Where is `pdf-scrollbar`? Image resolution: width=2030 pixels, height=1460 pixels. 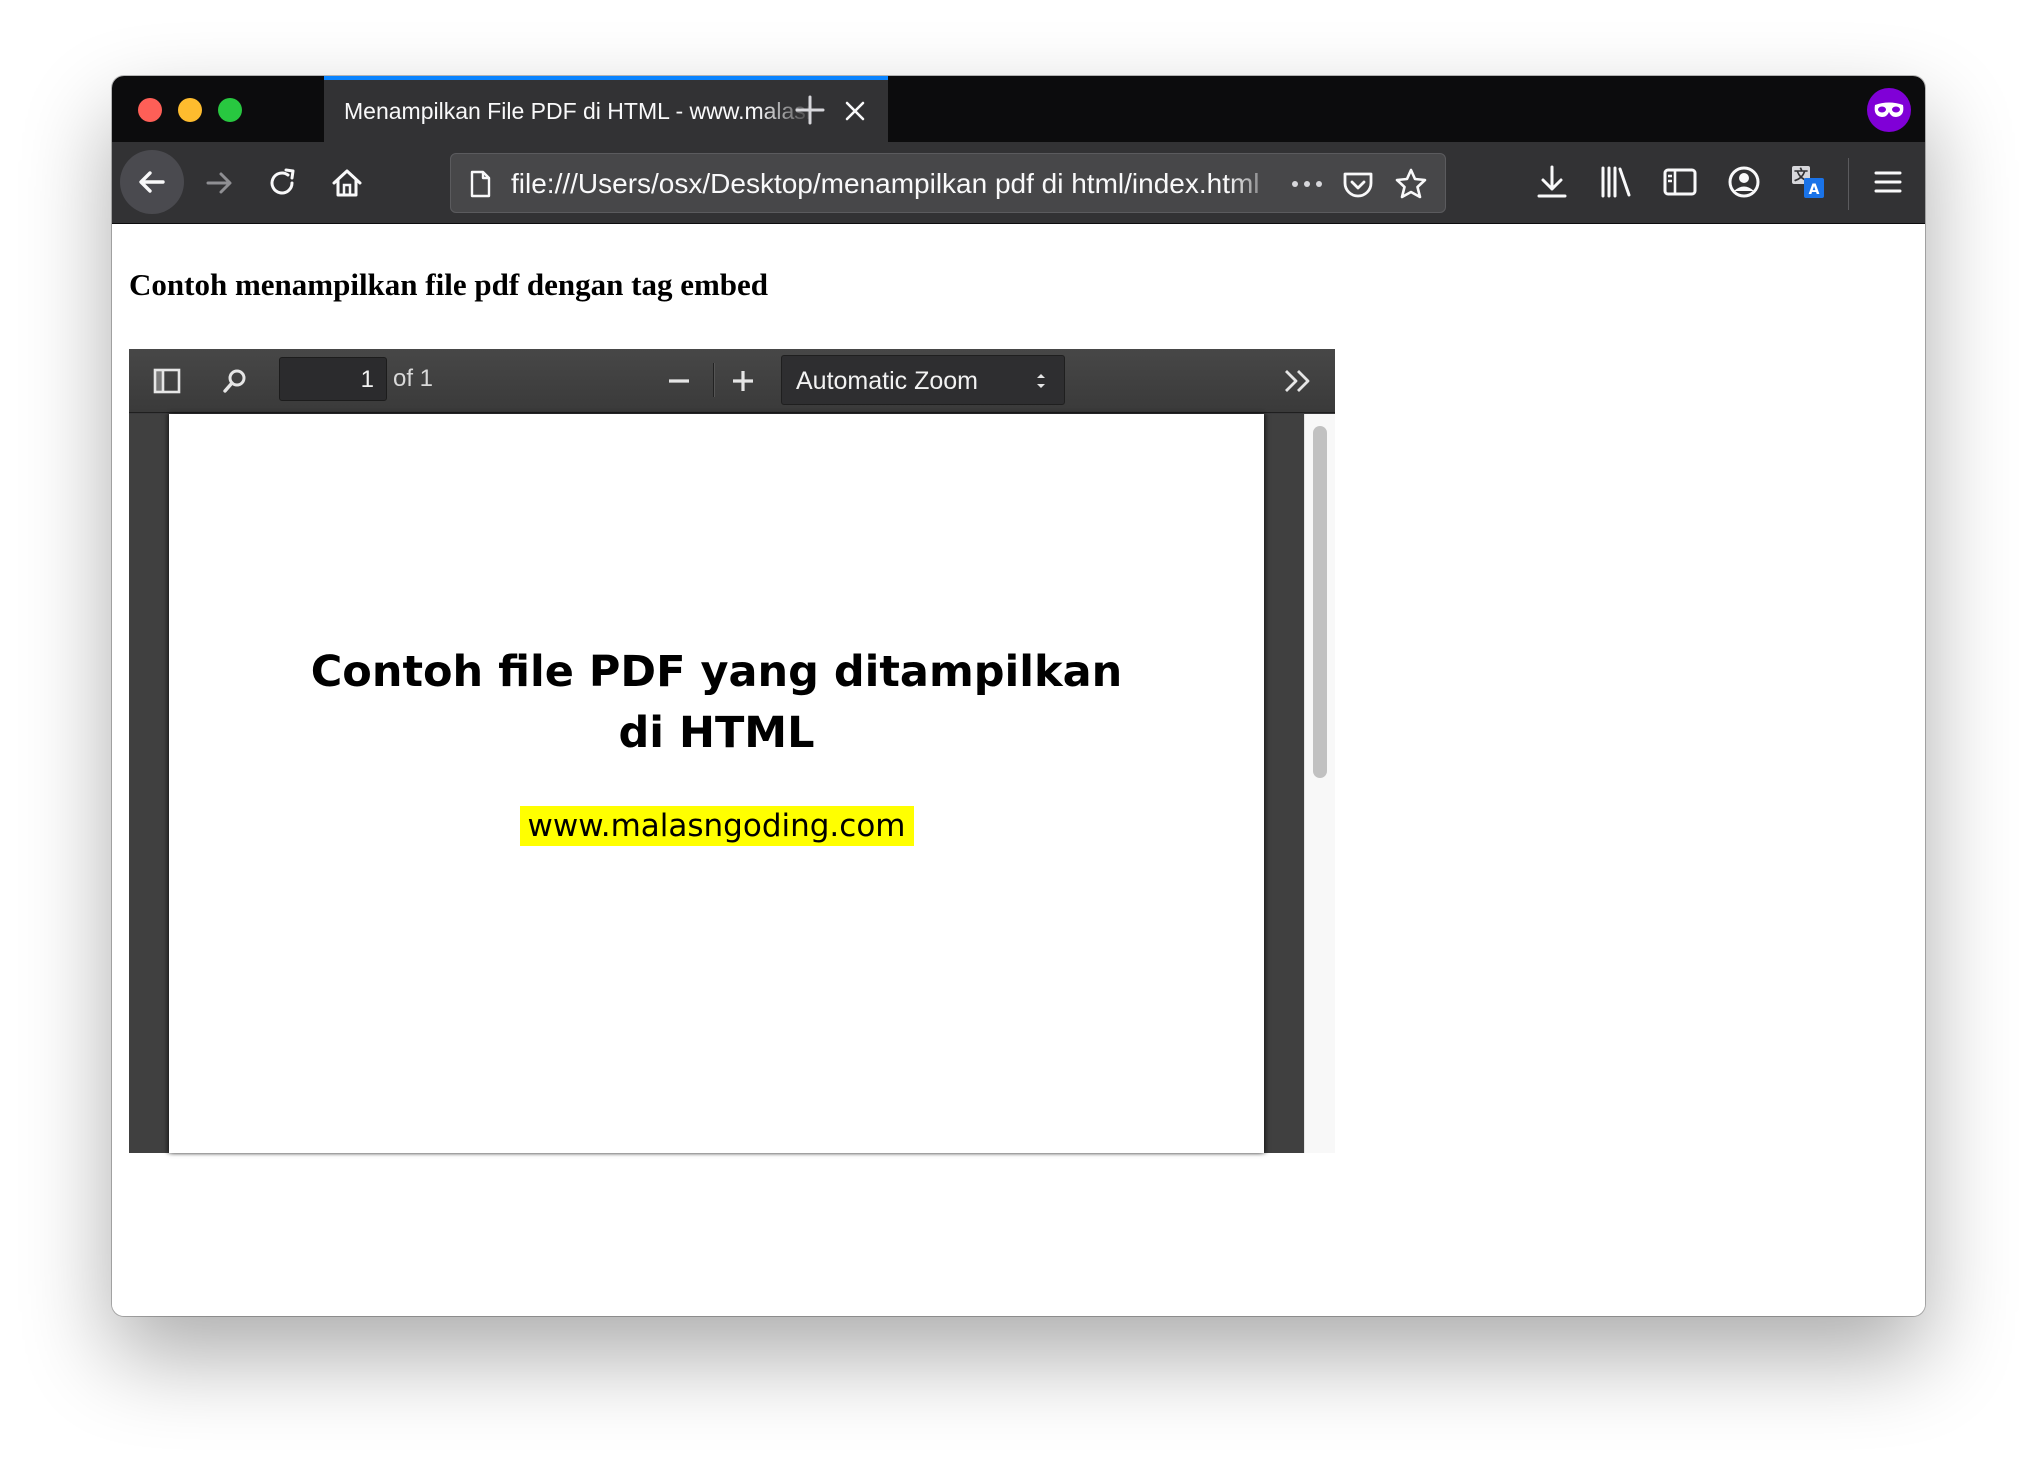 pdf-scrollbar is located at coordinates (1319, 783).